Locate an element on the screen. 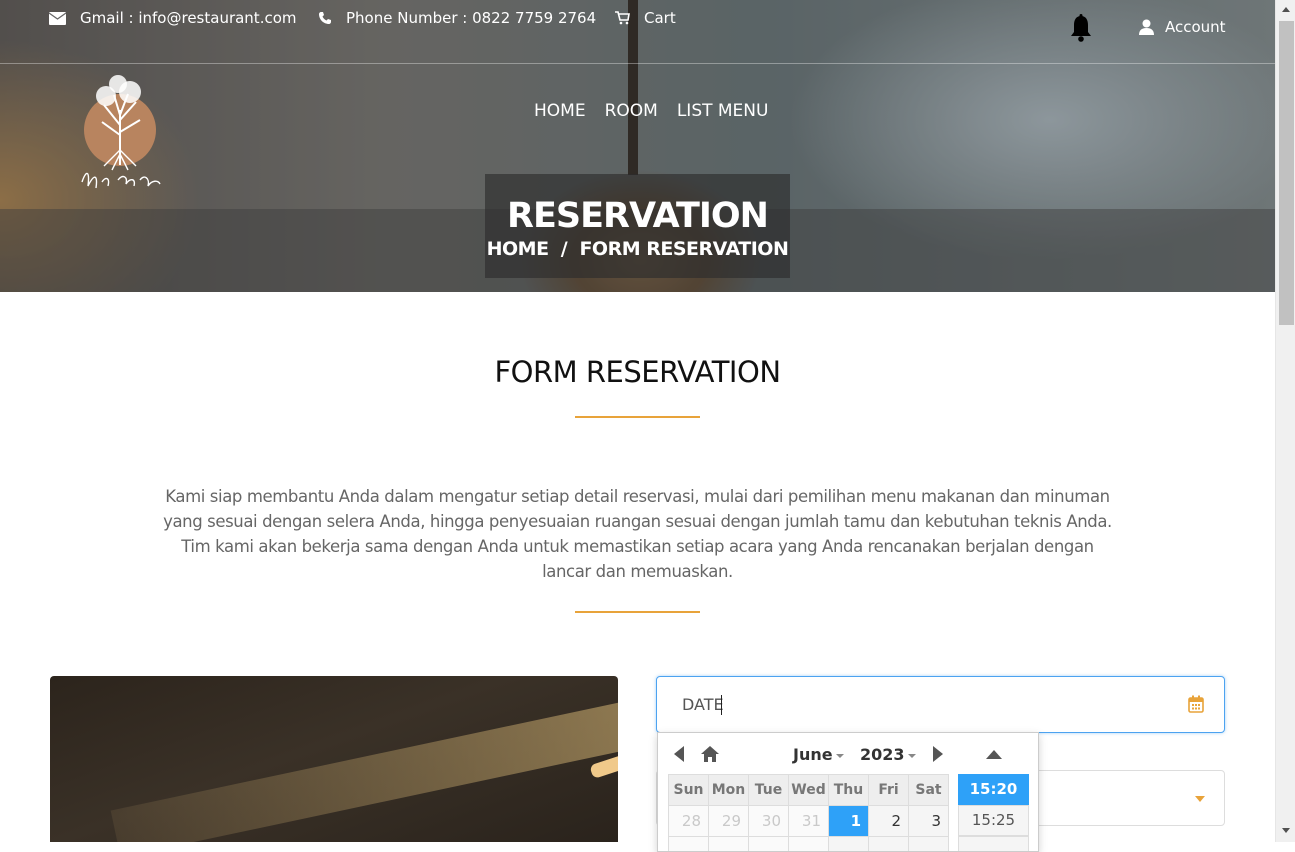 This screenshot has height=852, width=1295. calendar-day-selected: 1 is located at coordinates (849, 821).